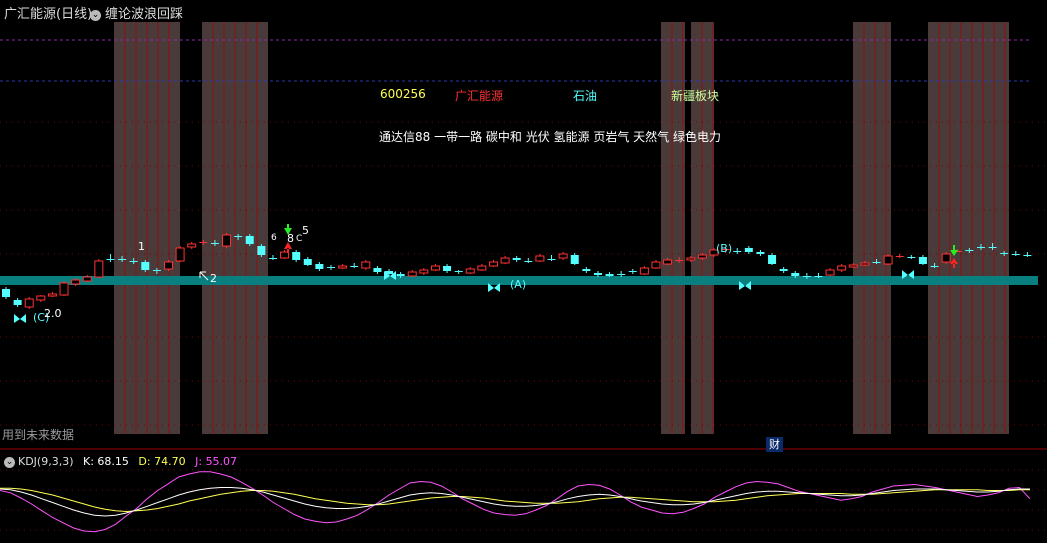 Image resolution: width=1047 pixels, height=543 pixels. I want to click on kdj-legend: ⌄ KDJ(9,3,3) K: 68.15 D: 74.70 J: 55.07, so click(123, 461).